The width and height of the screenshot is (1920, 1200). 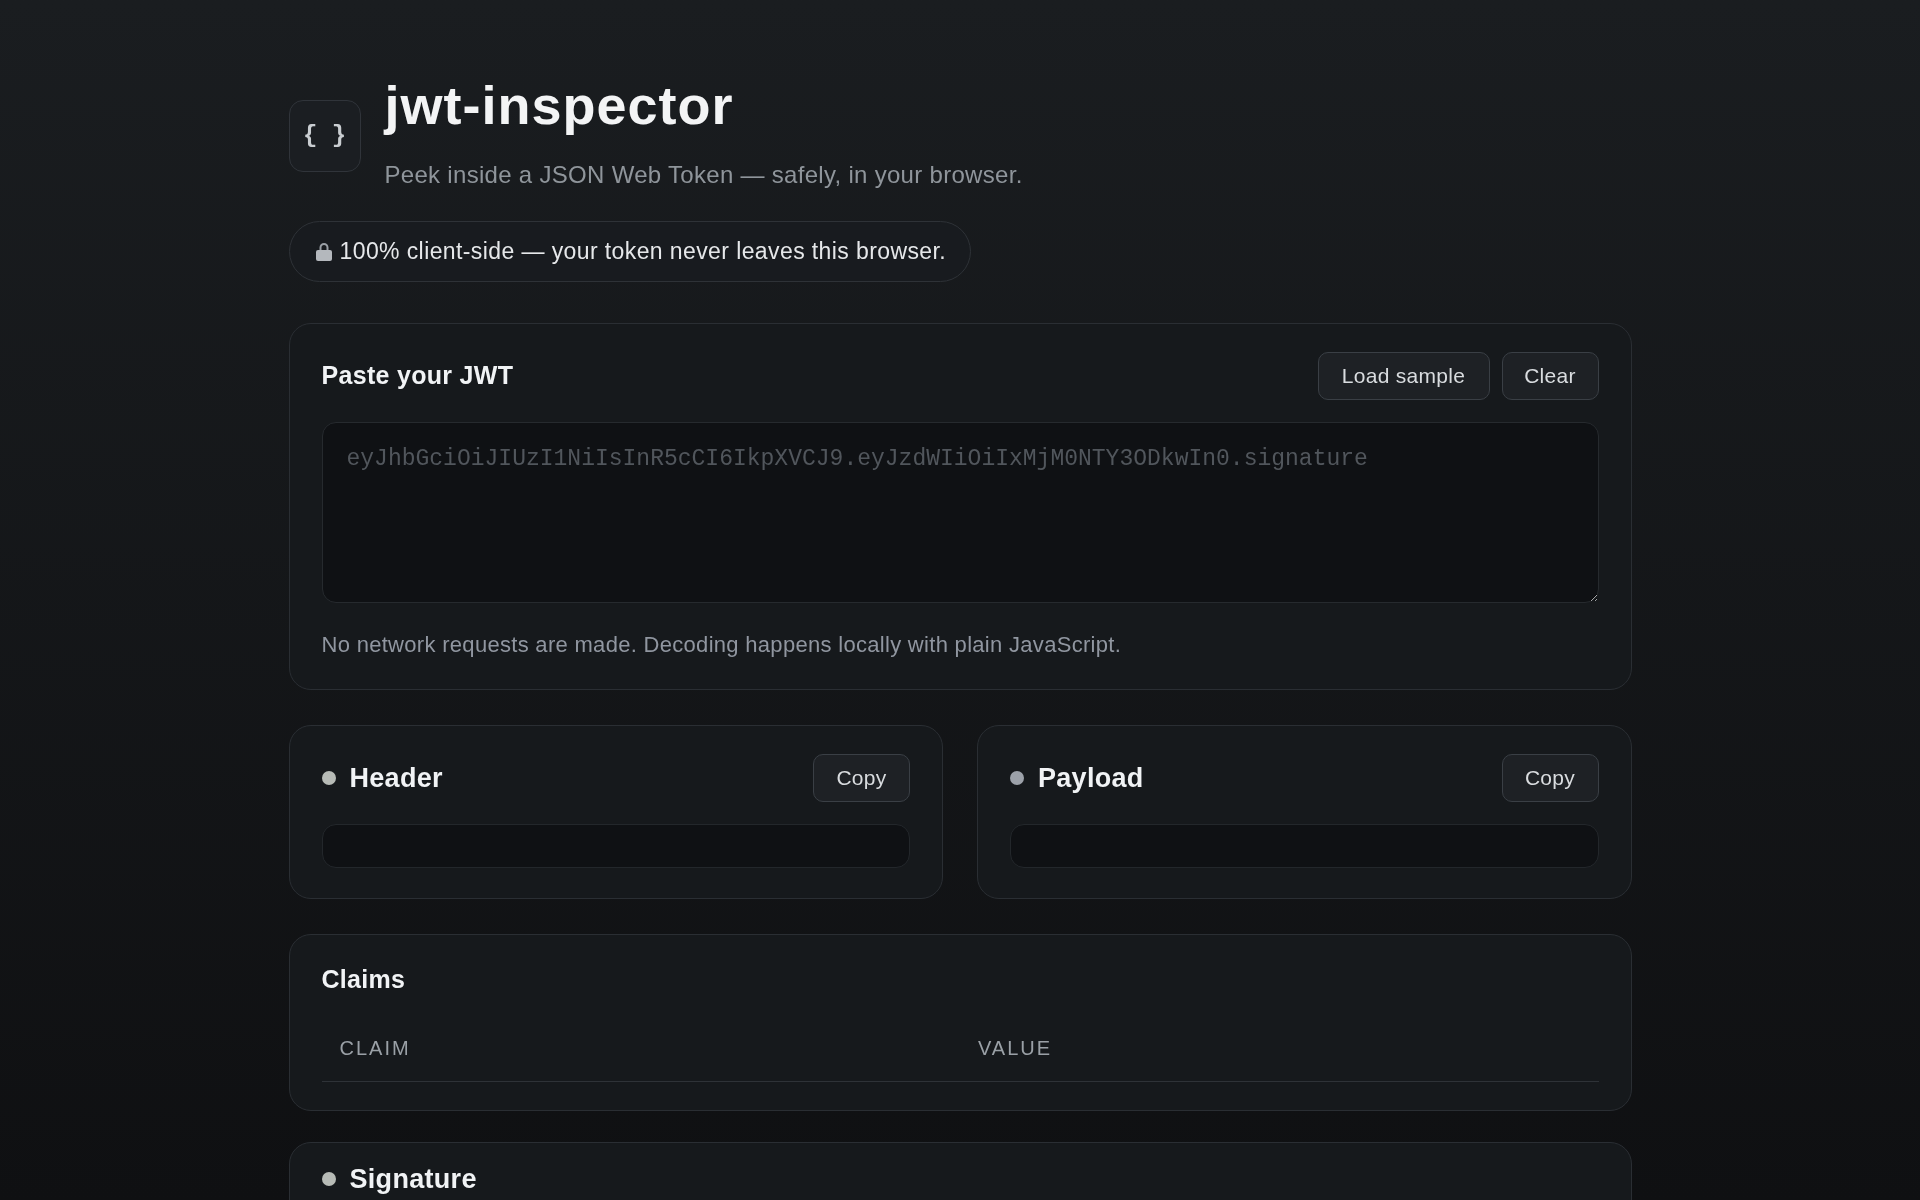 What do you see at coordinates (703, 175) in the screenshot?
I see `app-subtitle: Peek inside a JSON Web Token — safely, in your browser.` at bounding box center [703, 175].